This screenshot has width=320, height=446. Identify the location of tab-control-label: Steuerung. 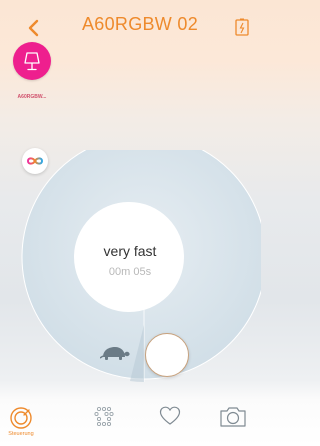
(21, 434).